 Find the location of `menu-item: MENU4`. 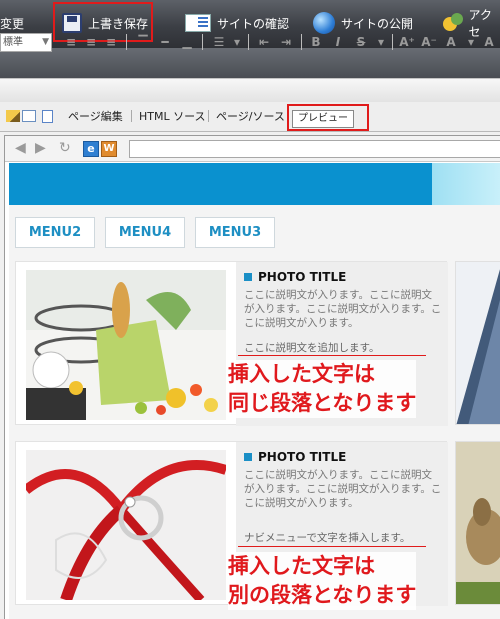

menu-item: MENU4 is located at coordinates (145, 232).